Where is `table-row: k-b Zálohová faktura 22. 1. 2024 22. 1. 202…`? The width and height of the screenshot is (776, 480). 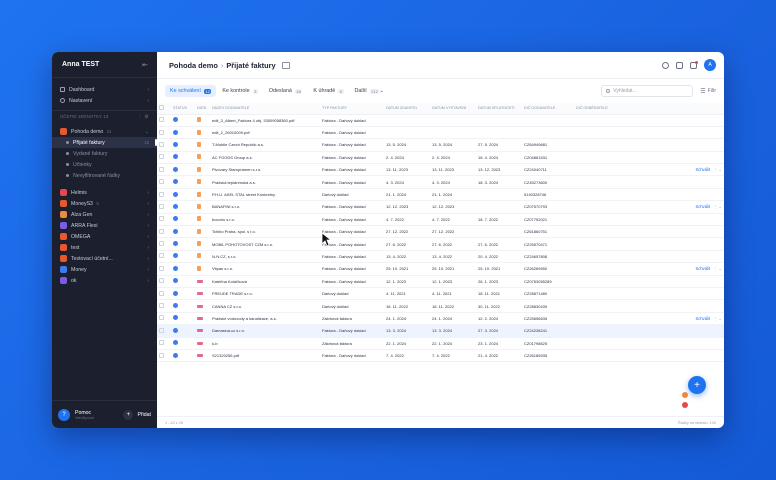 table-row: k-b Zálohová faktura 22. 1. 2024 22. 1. 202… is located at coordinates (440, 343).